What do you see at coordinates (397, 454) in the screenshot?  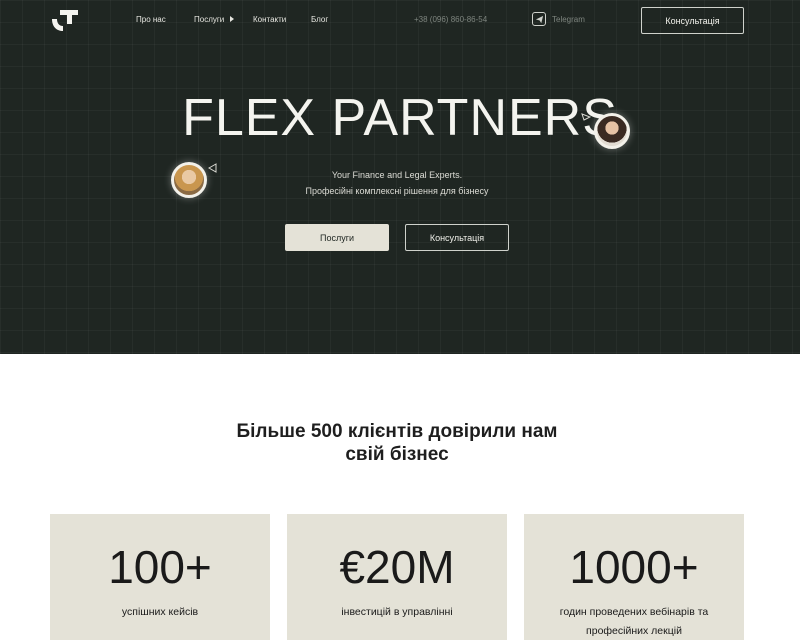 I see `stats-headline-line2: свій бізнес` at bounding box center [397, 454].